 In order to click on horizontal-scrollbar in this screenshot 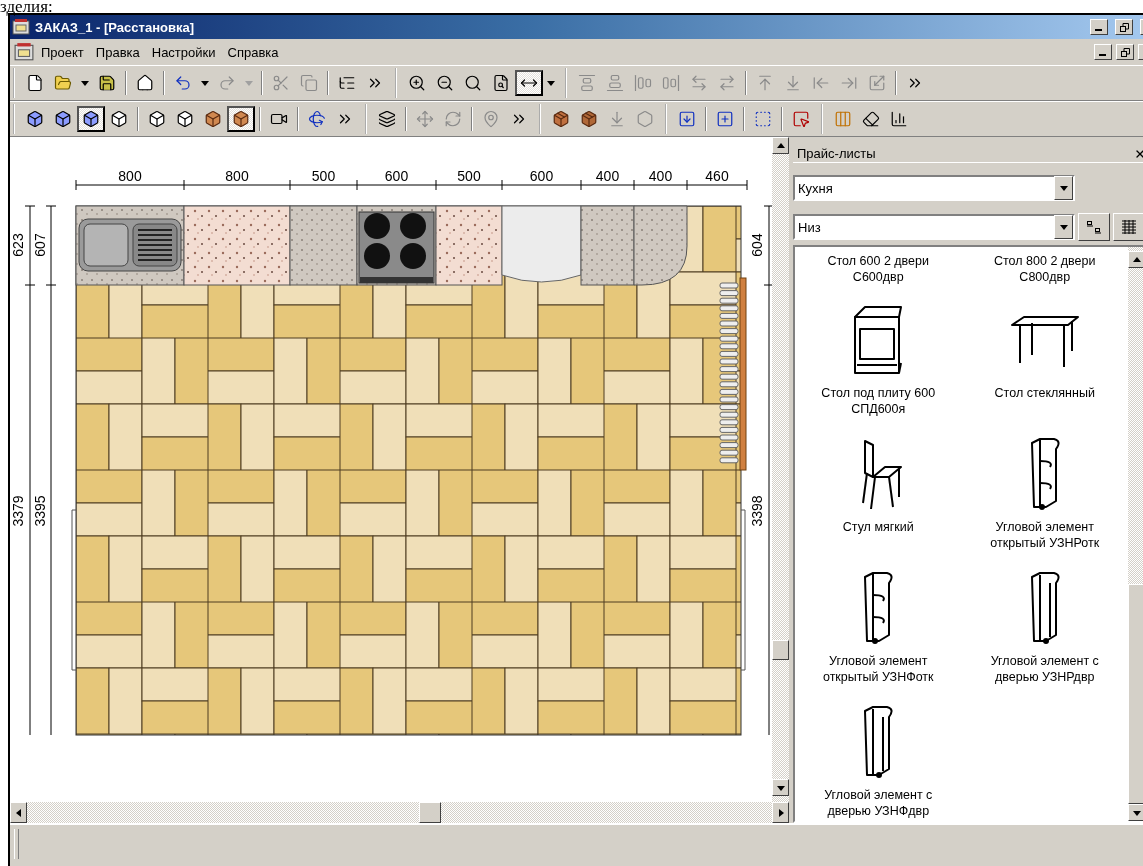, I will do `click(399, 812)`.